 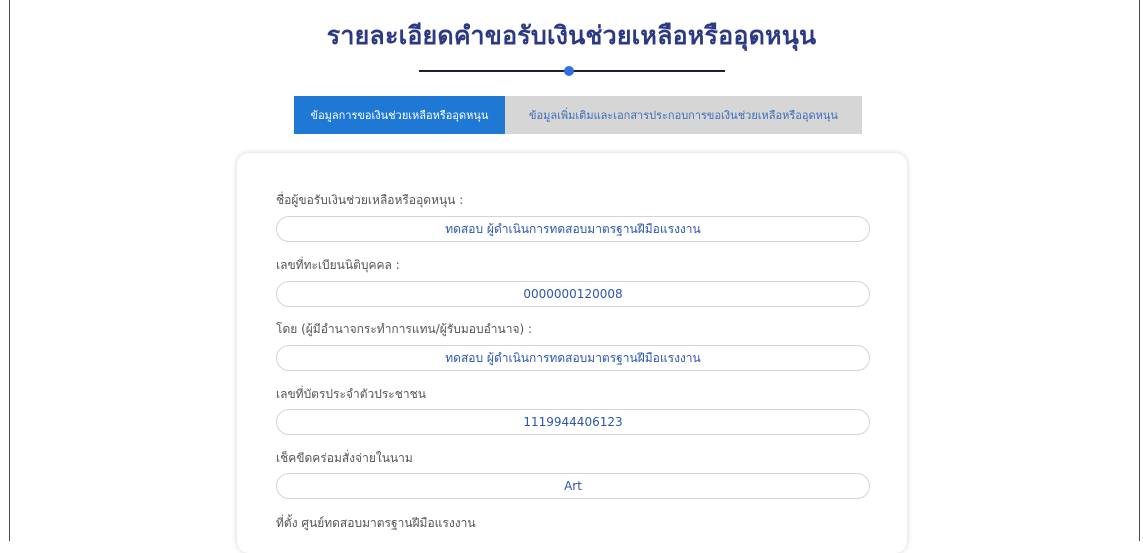 I want to click on tab-request-info: ข้อมูลการขอเงินช่วยเหลือหรืออุดหนุน, so click(x=399, y=115).